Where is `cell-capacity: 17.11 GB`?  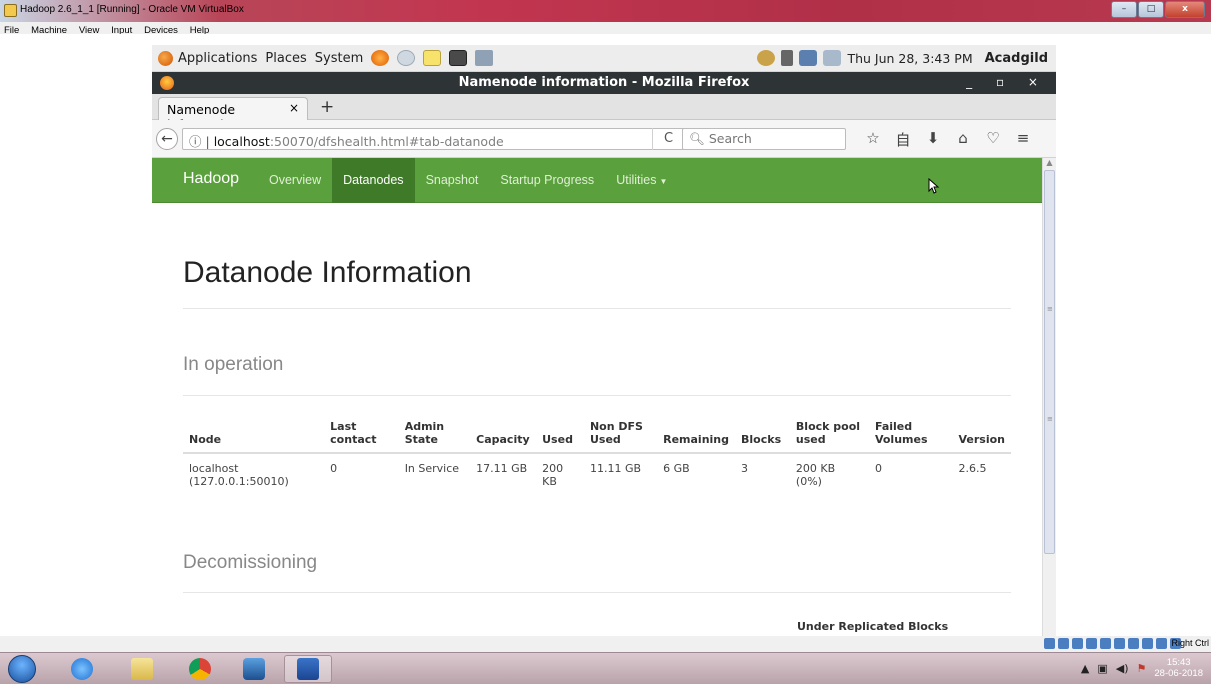
cell-capacity: 17.11 GB is located at coordinates (502, 468).